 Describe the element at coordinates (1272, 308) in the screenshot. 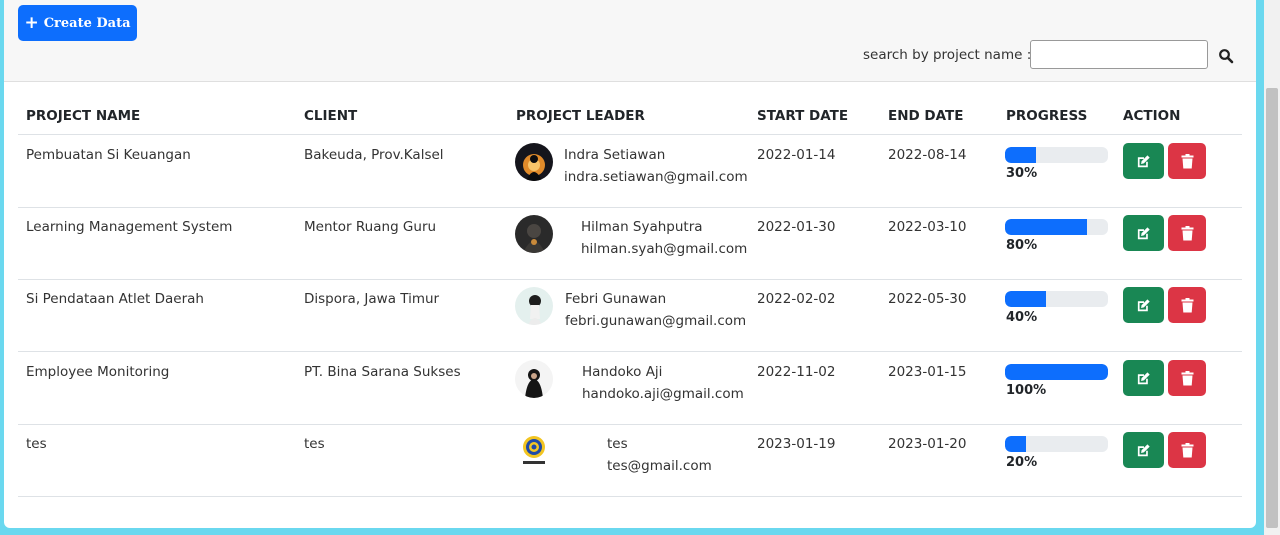

I see `scrollbar-thumb` at that location.